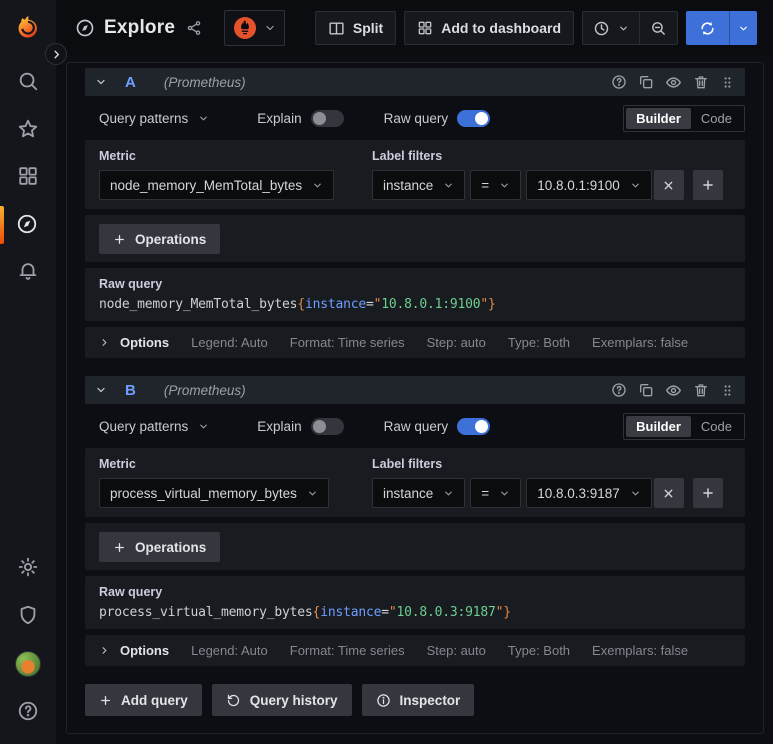 The width and height of the screenshot is (773, 744). I want to click on filter-value-select: 10.8.0.3:9187, so click(589, 493).